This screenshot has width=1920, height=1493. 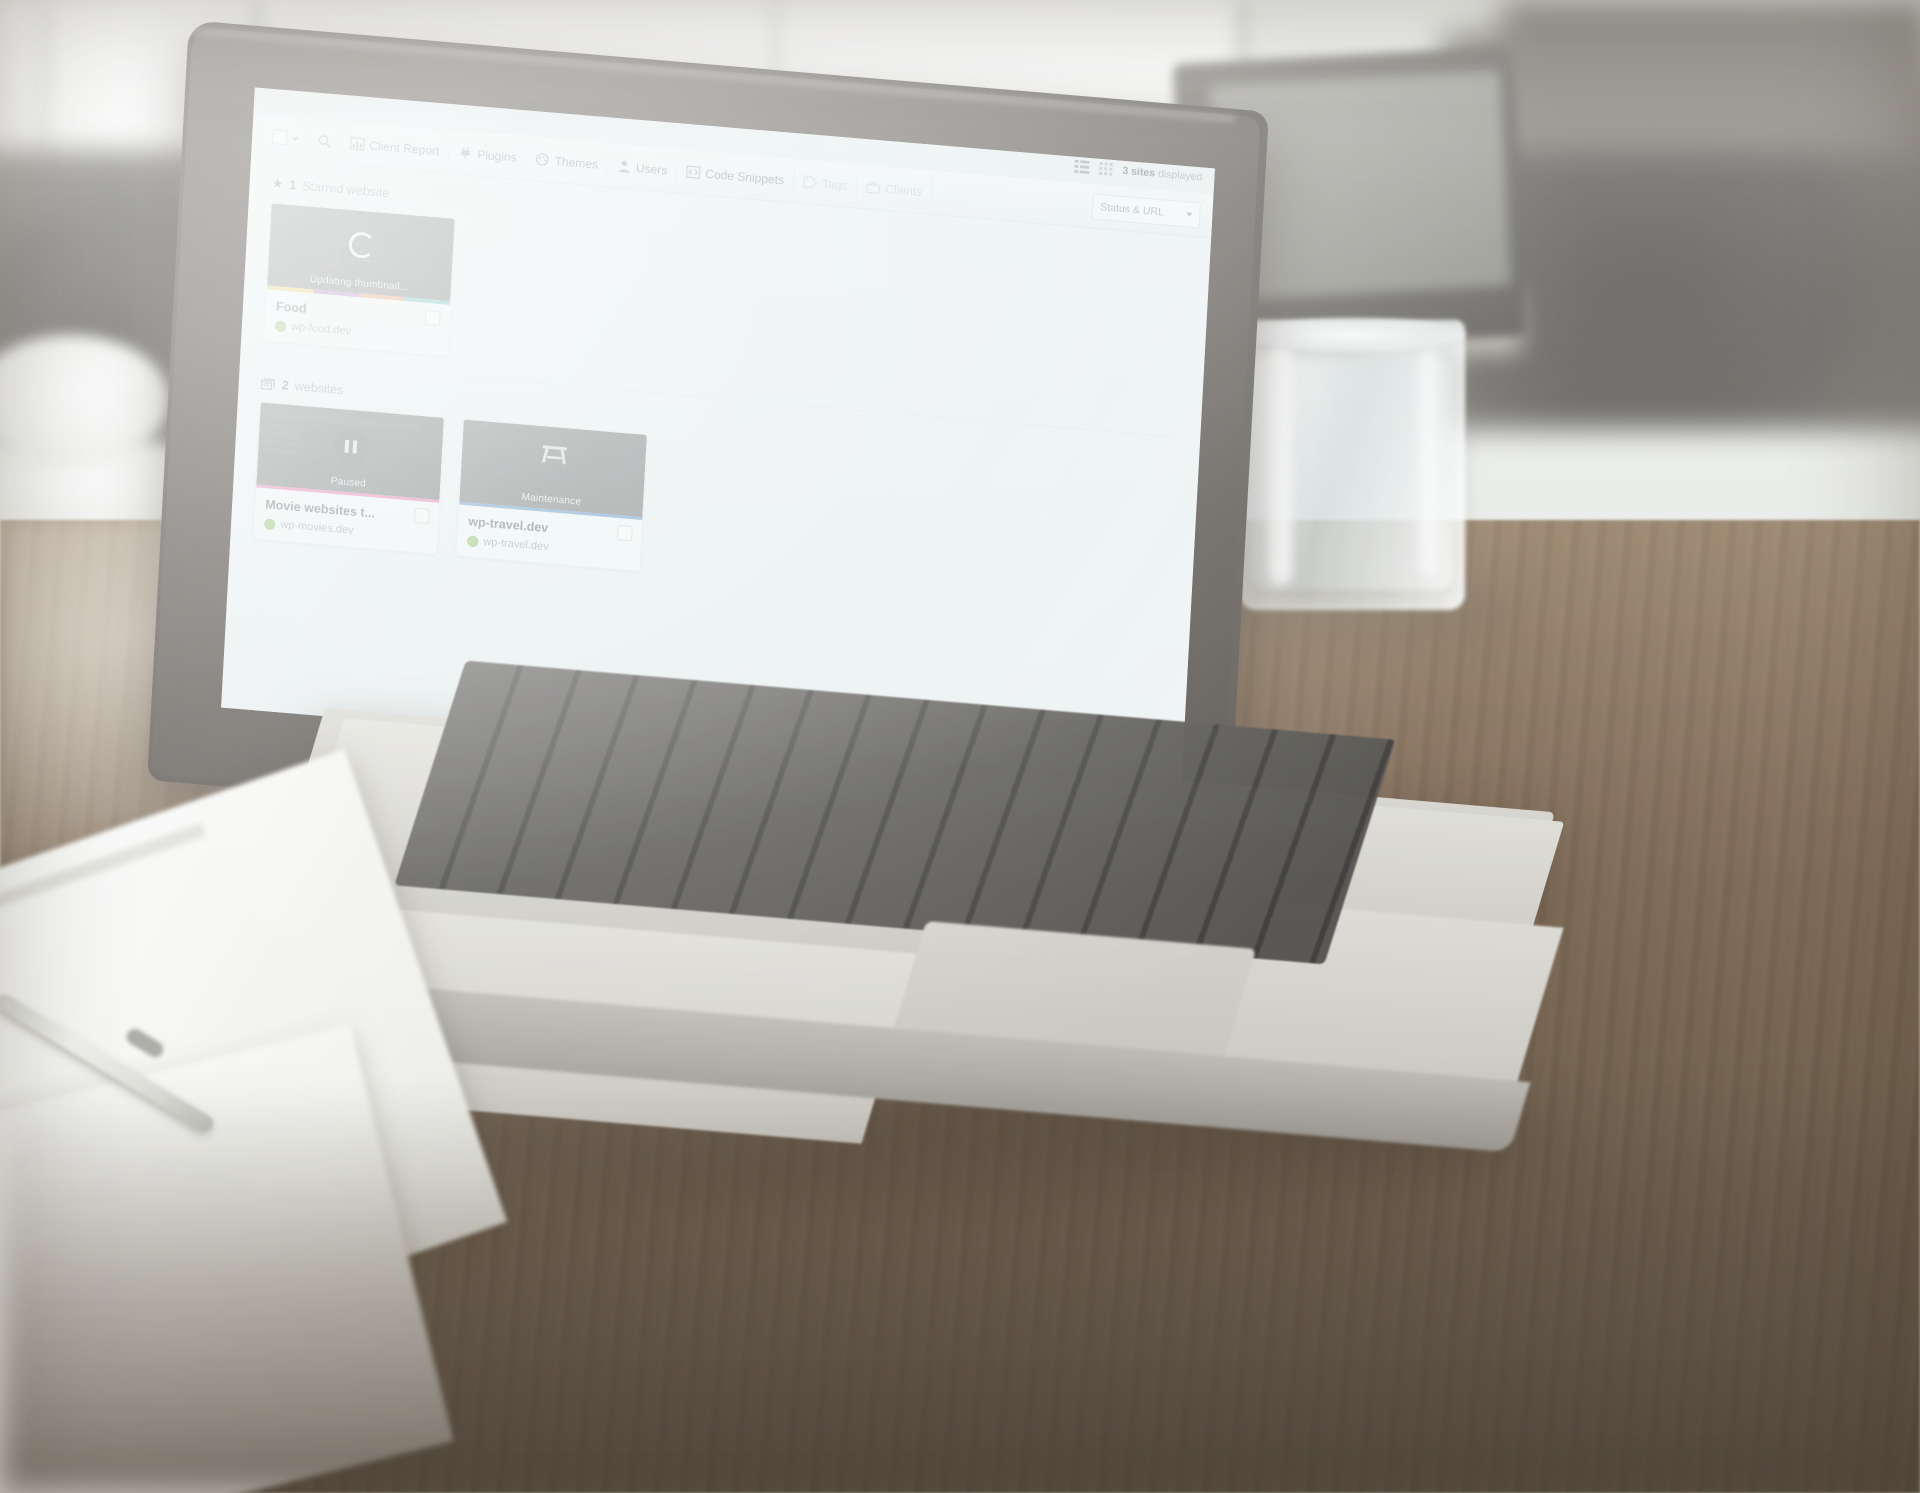 I want to click on sites-displayed-count: 3 sites displayed, so click(x=1162, y=173).